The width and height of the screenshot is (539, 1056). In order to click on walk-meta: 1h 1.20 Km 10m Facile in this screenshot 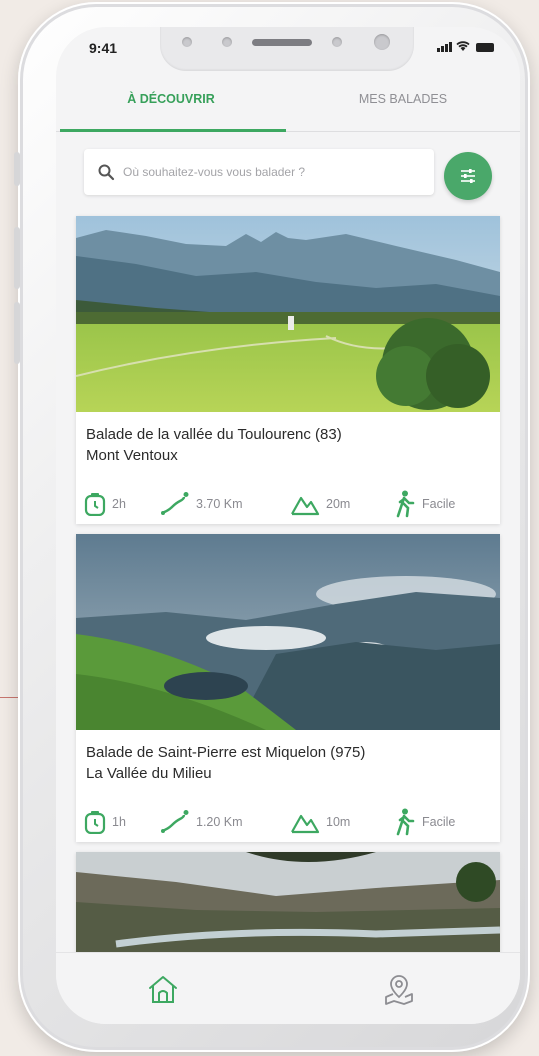, I will do `click(289, 822)`.